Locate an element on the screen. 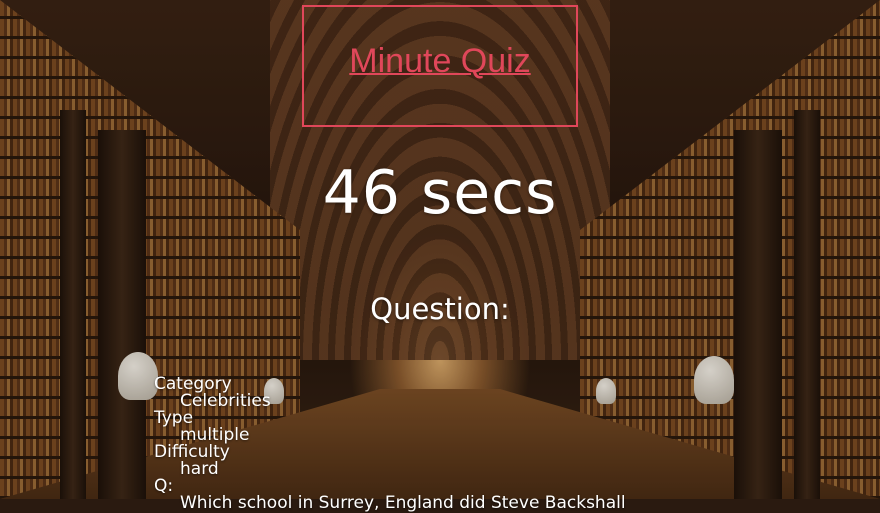 This screenshot has height=513, width=880. title-link: Minute Quiz is located at coordinates (439, 61).